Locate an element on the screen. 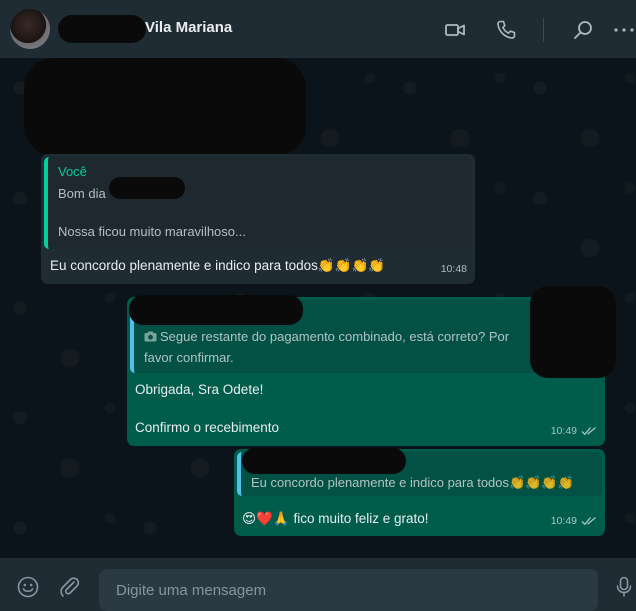 This screenshot has width=636, height=611. quote-text-line: favor confirmar. is located at coordinates (189, 357).